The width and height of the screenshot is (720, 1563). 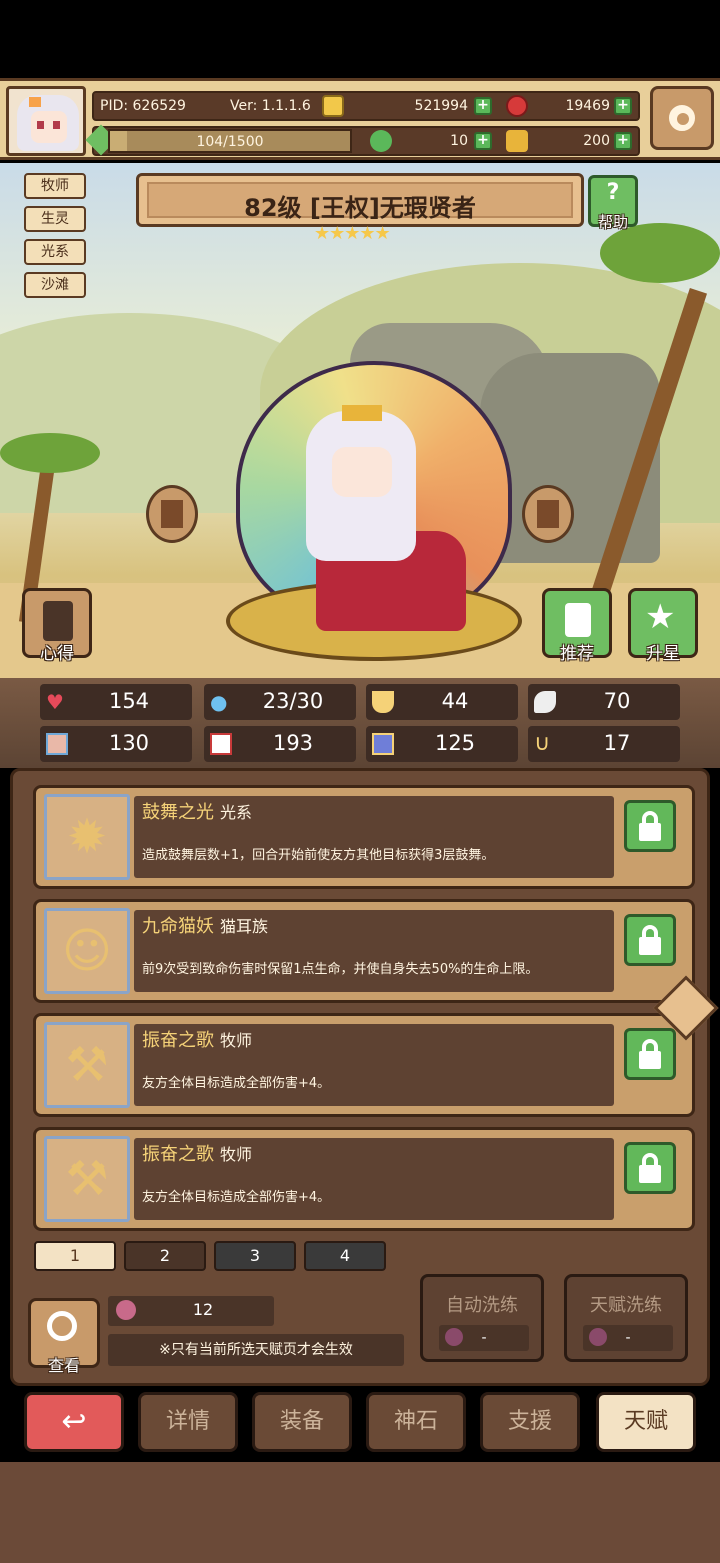 What do you see at coordinates (203, 1309) in the screenshot?
I see `wash-count-value: 12` at bounding box center [203, 1309].